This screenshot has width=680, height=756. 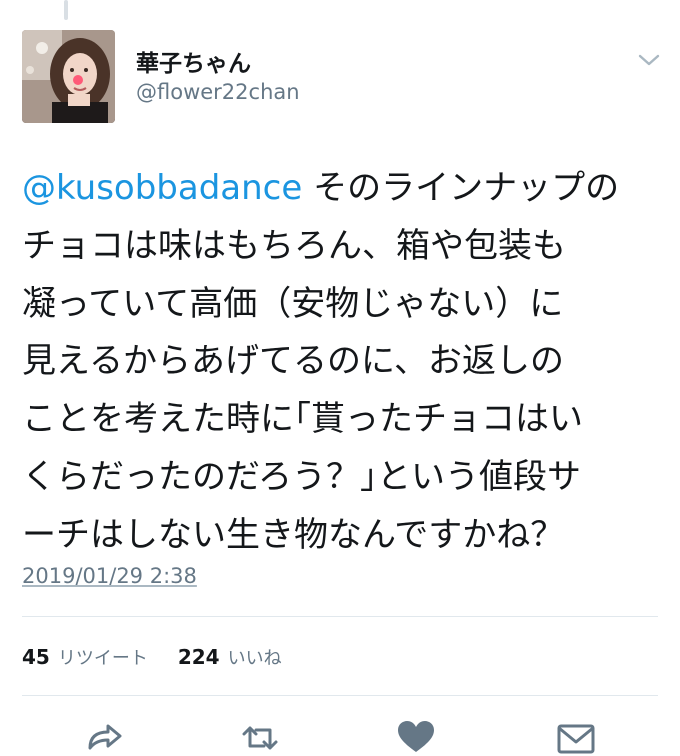 I want to click on tweet-text-line: そのラインナップの, so click(x=461, y=188).